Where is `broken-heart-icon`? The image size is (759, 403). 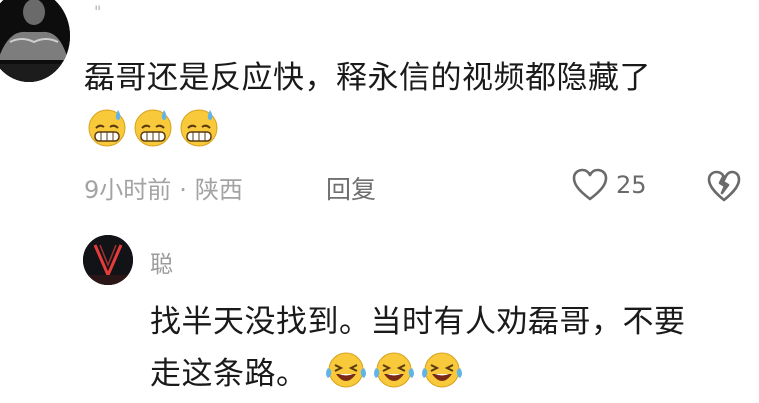 broken-heart-icon is located at coordinates (724, 186).